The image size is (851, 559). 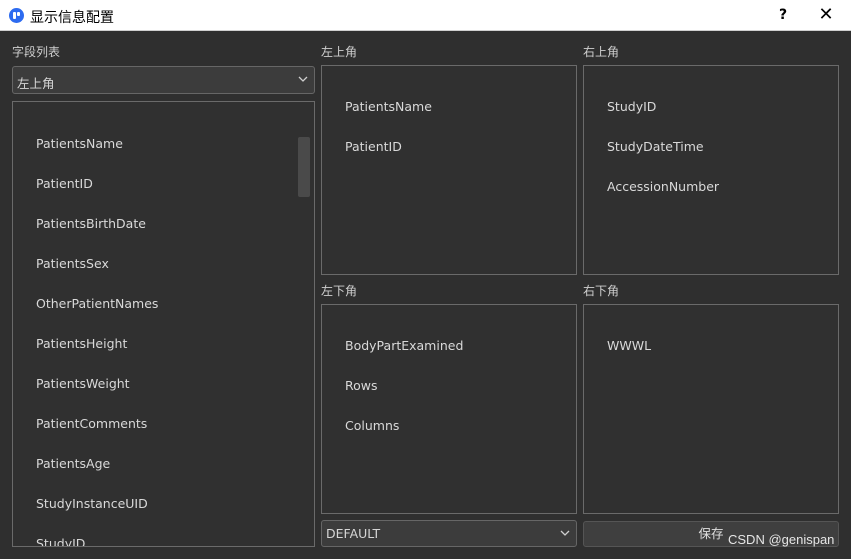 What do you see at coordinates (83, 383) in the screenshot?
I see `list-item: PatientsWeight` at bounding box center [83, 383].